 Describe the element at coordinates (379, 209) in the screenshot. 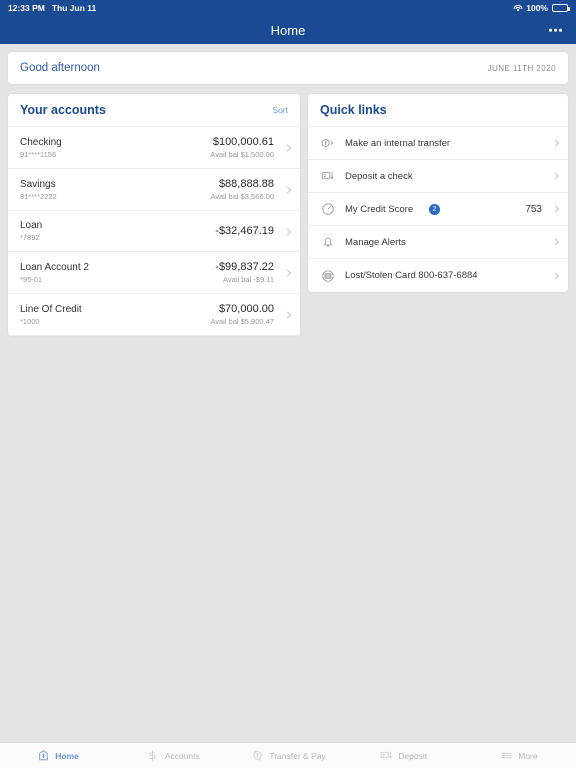

I see `quick-link-label: My Credit Score` at that location.